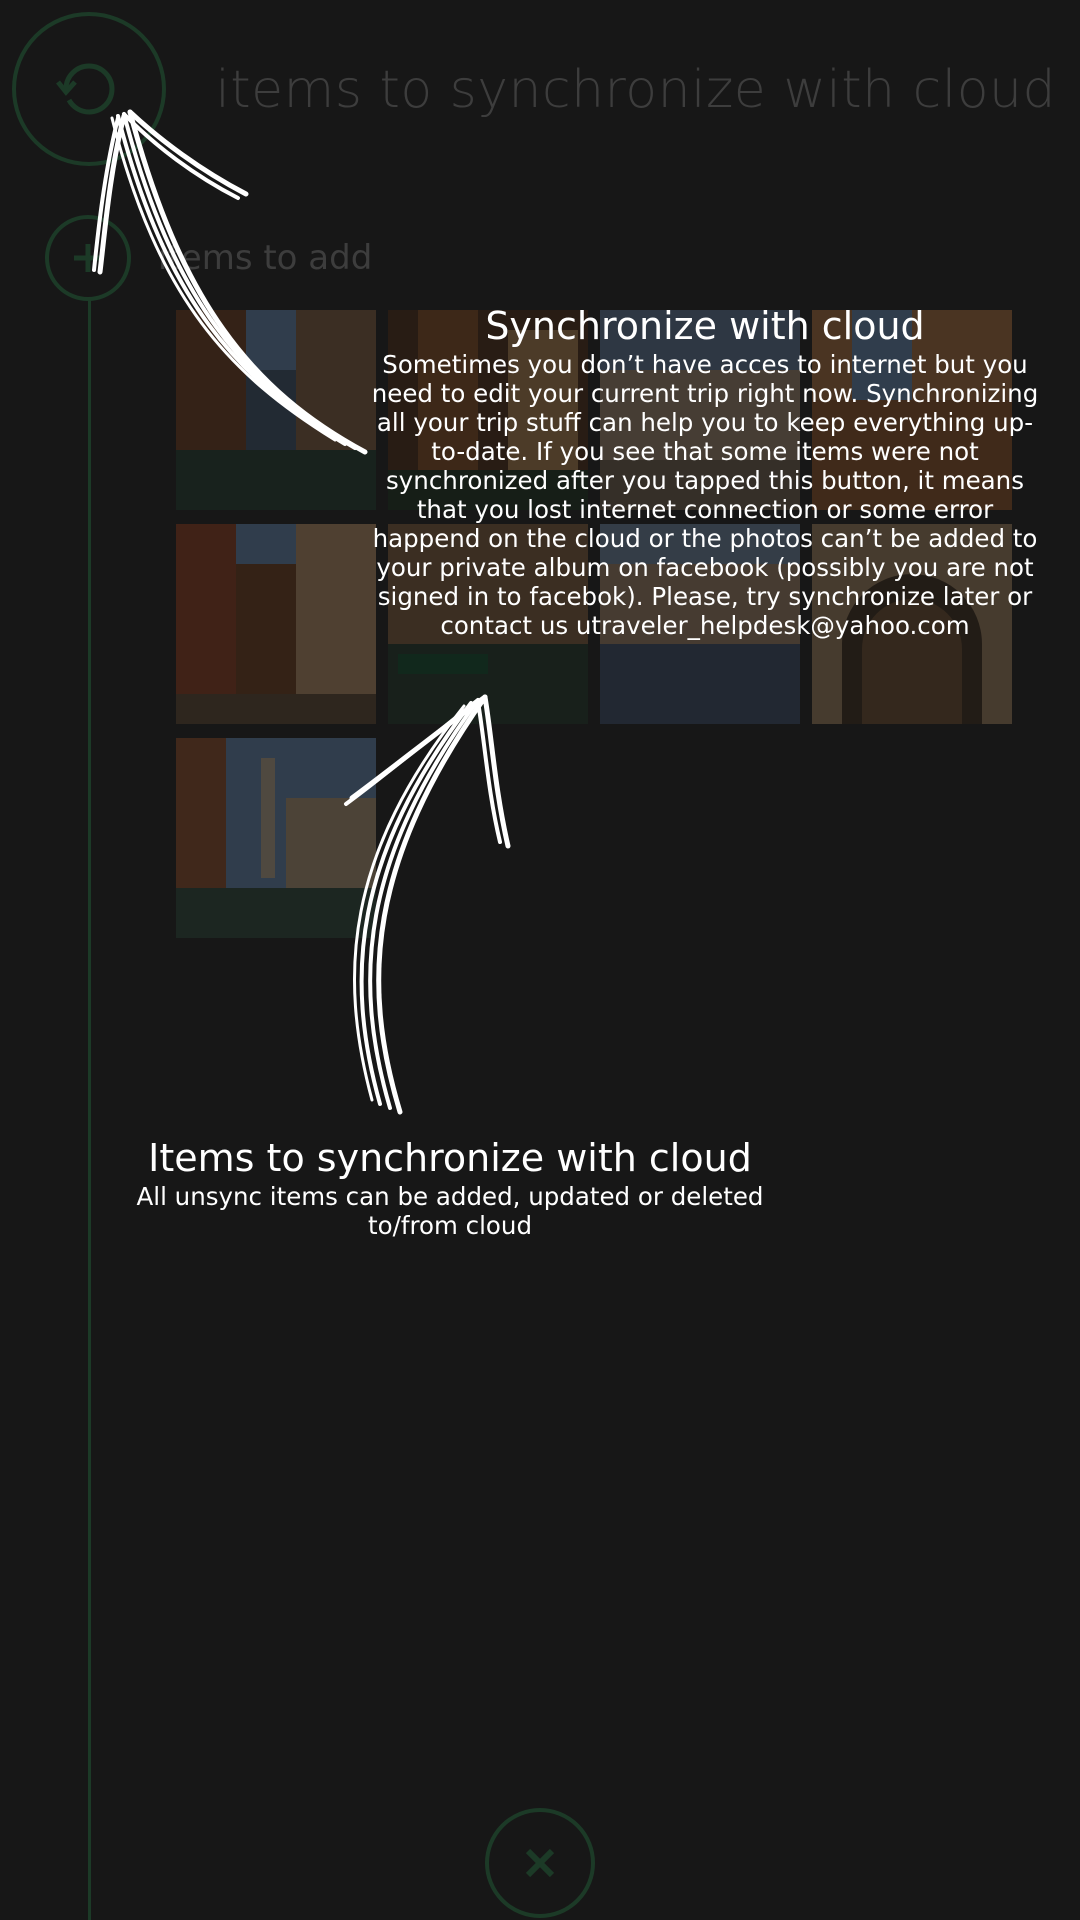  I want to click on arrow-to-photo-grid-icon, so click(427, 904).